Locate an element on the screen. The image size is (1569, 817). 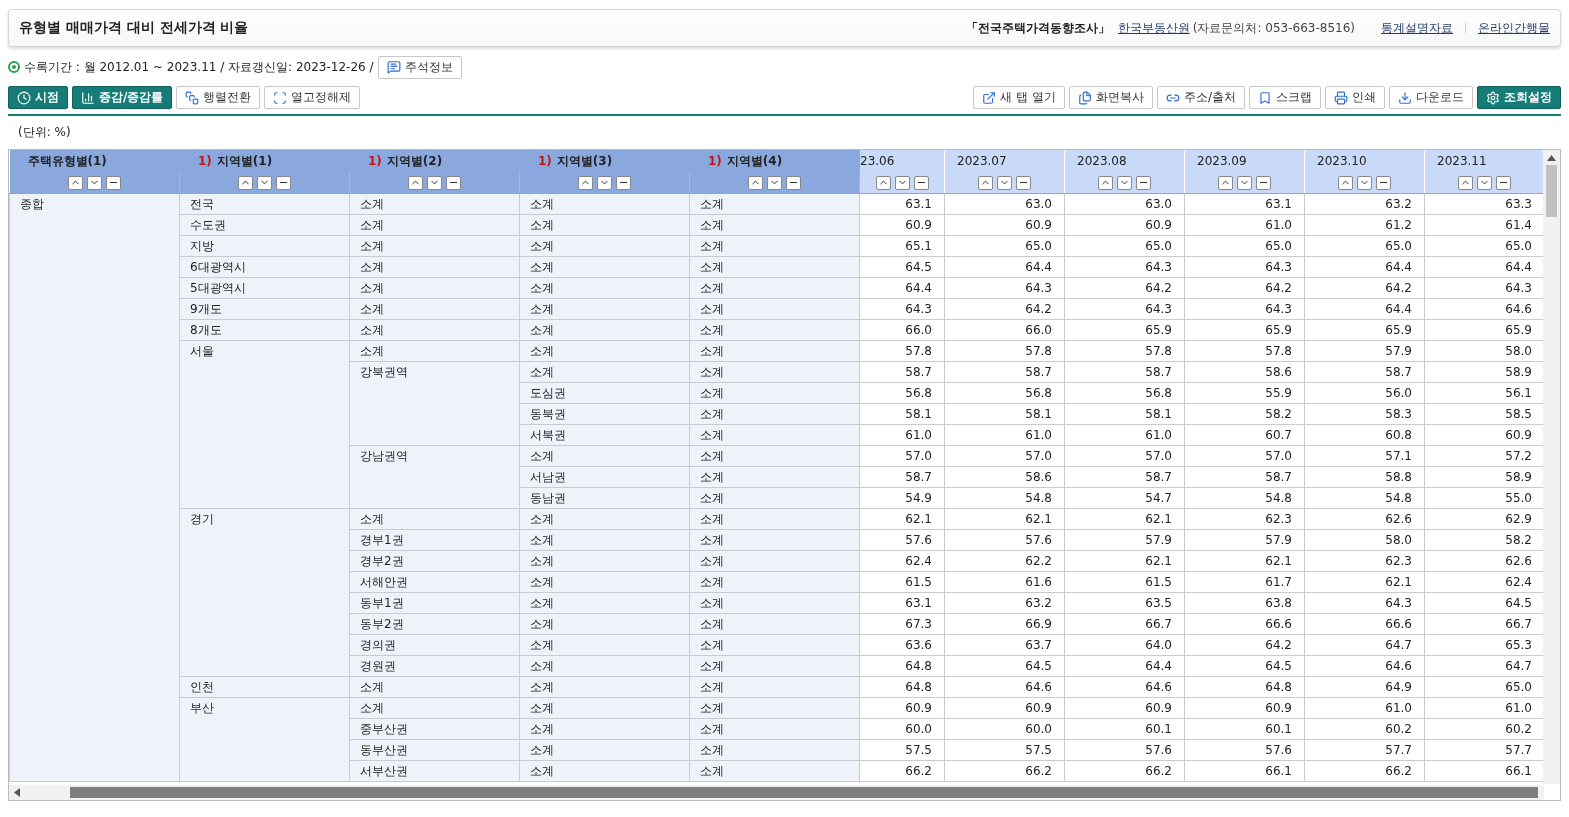
toolbar-button: 화면복사 is located at coordinates (1110, 97).